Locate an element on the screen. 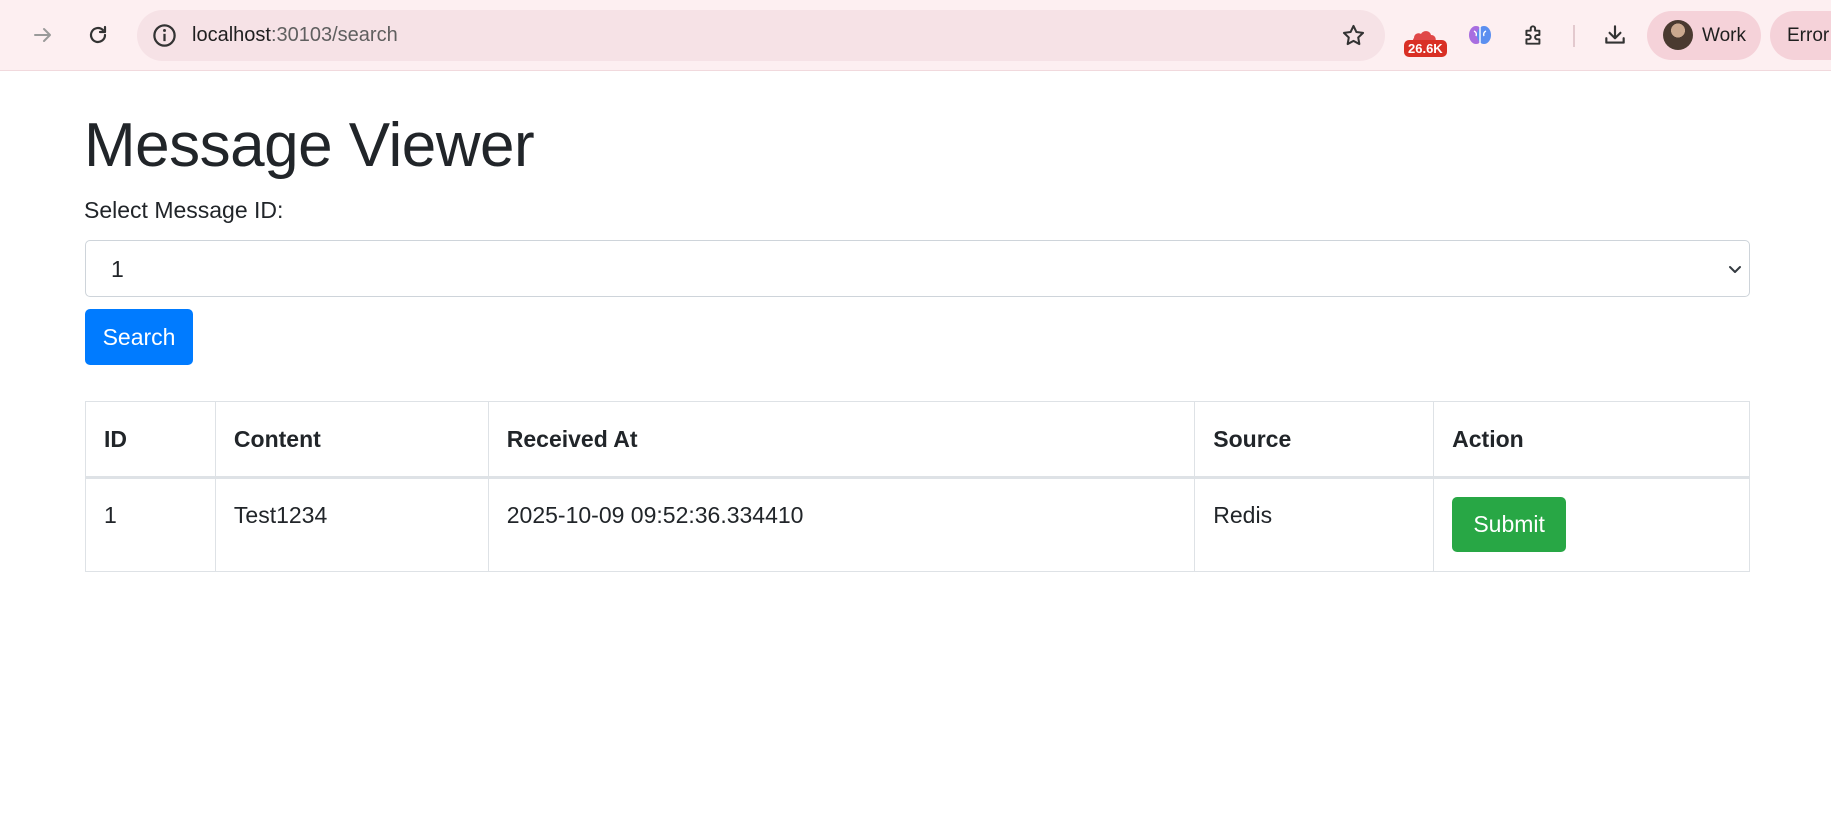 The image size is (1831, 826). column-header-received-at: Received At is located at coordinates (841, 440).